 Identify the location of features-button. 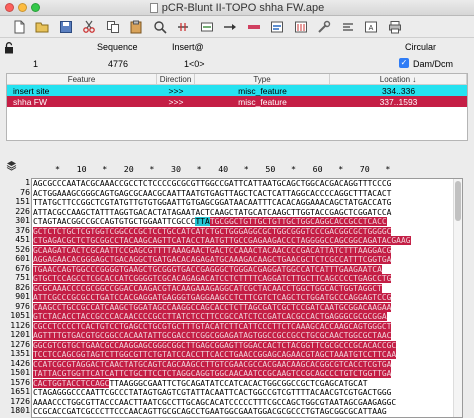
(253, 27).